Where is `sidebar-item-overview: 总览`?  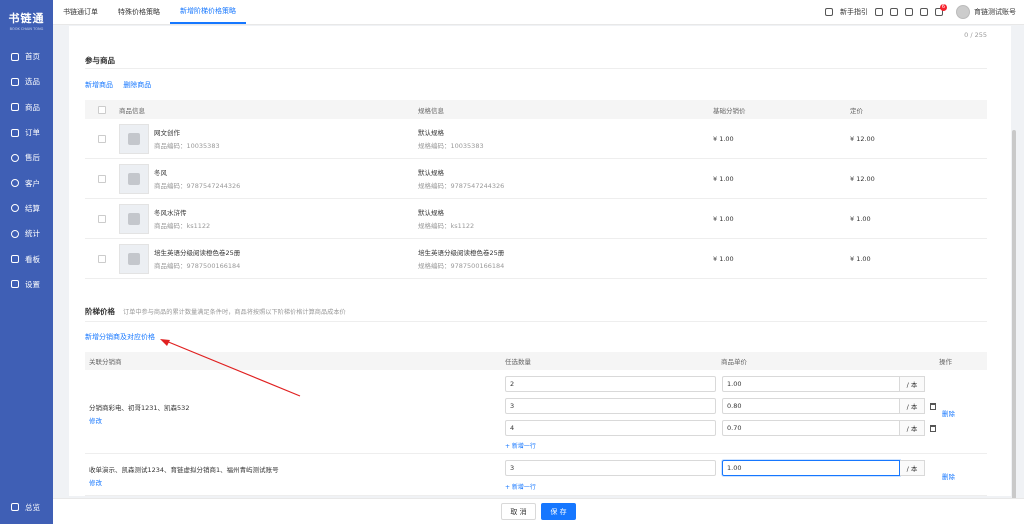 sidebar-item-overview: 总览 is located at coordinates (26, 507).